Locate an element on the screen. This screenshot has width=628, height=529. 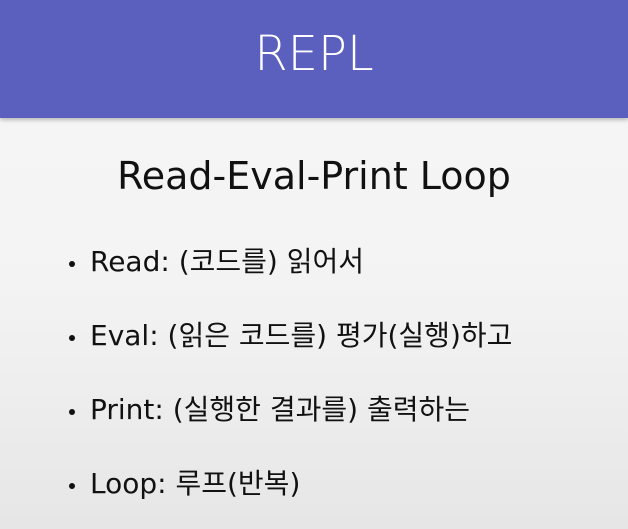
bullet-item: Read: (코드를) 읽어서 is located at coordinates (340, 277).